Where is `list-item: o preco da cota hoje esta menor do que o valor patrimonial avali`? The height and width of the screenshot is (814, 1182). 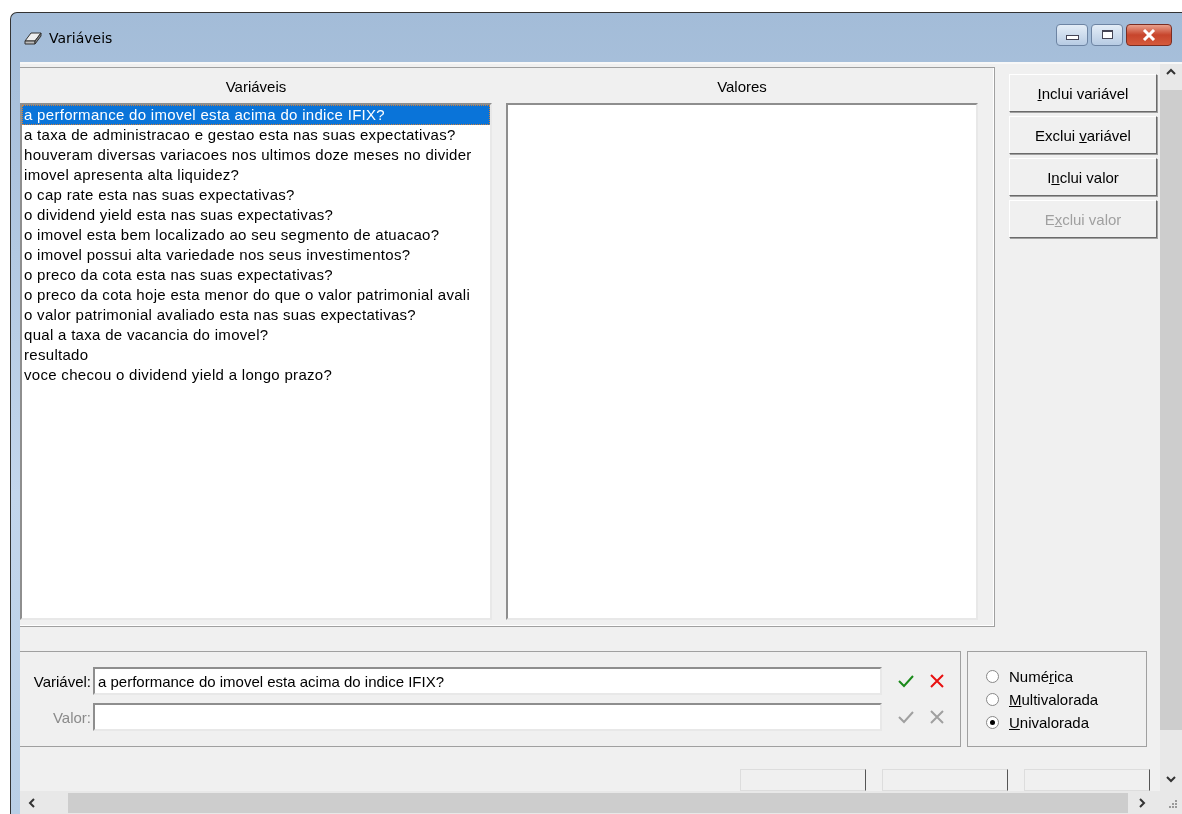
list-item: o preco da cota hoje esta menor do que o valor patrimonial avali is located at coordinates (256, 295).